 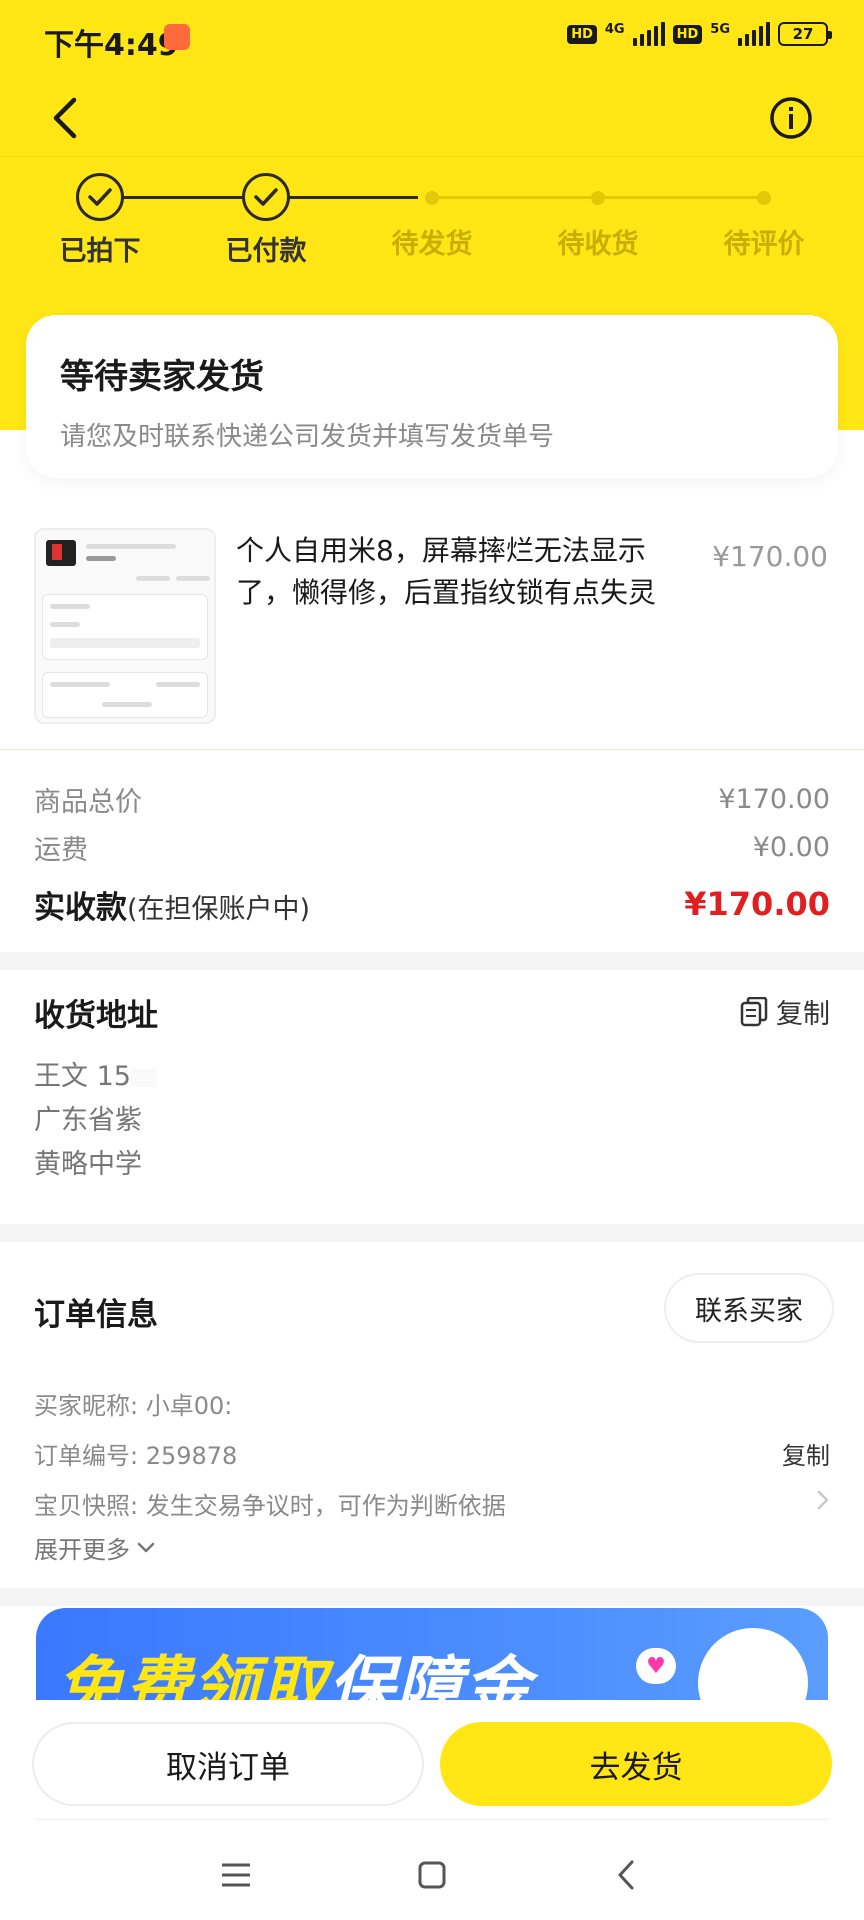 I want to click on address-detail: 黄略中学, so click(x=88, y=1164).